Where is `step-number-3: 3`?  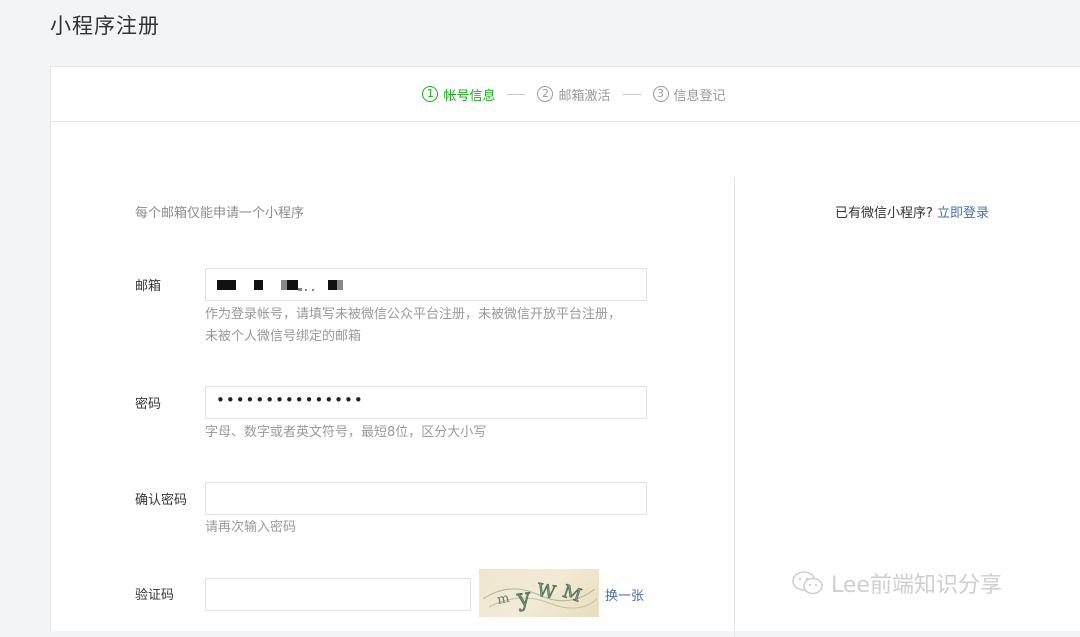 step-number-3: 3 is located at coordinates (660, 94).